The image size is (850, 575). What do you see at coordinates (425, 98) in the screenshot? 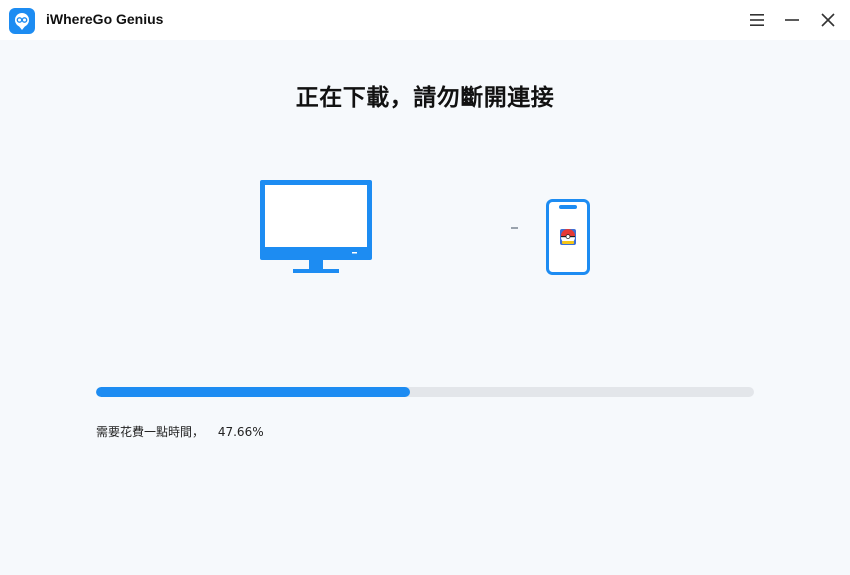
I see `page-title: 正在下載，請勿斷開連接` at bounding box center [425, 98].